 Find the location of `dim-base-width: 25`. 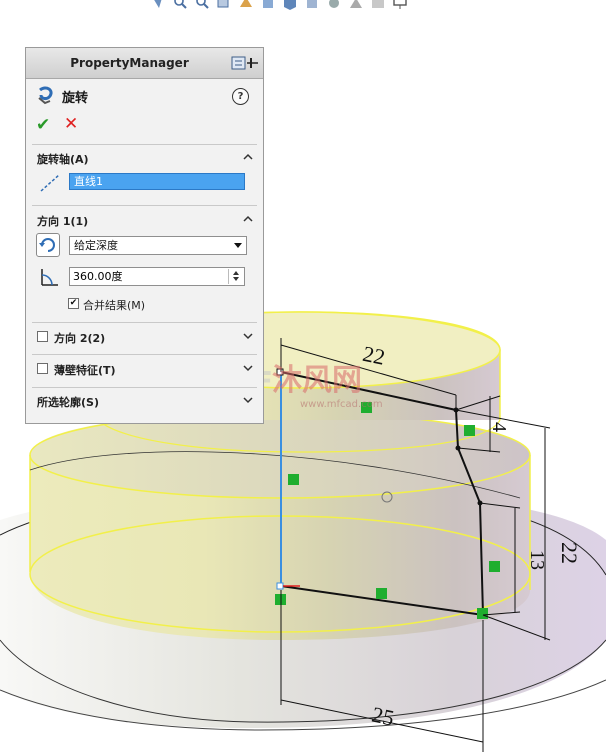

dim-base-width: 25 is located at coordinates (383, 716).